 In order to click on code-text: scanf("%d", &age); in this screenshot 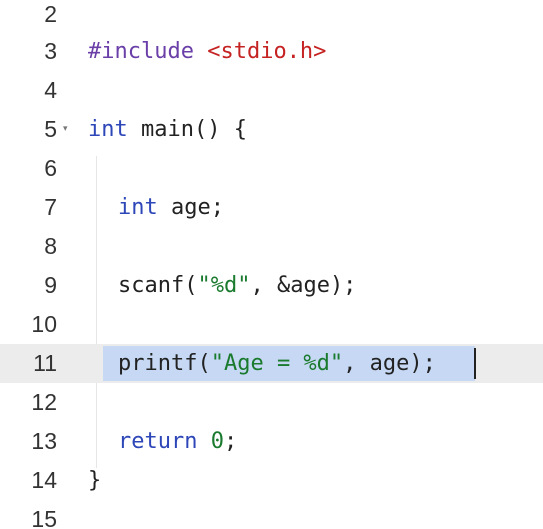, I will do `click(237, 285)`.